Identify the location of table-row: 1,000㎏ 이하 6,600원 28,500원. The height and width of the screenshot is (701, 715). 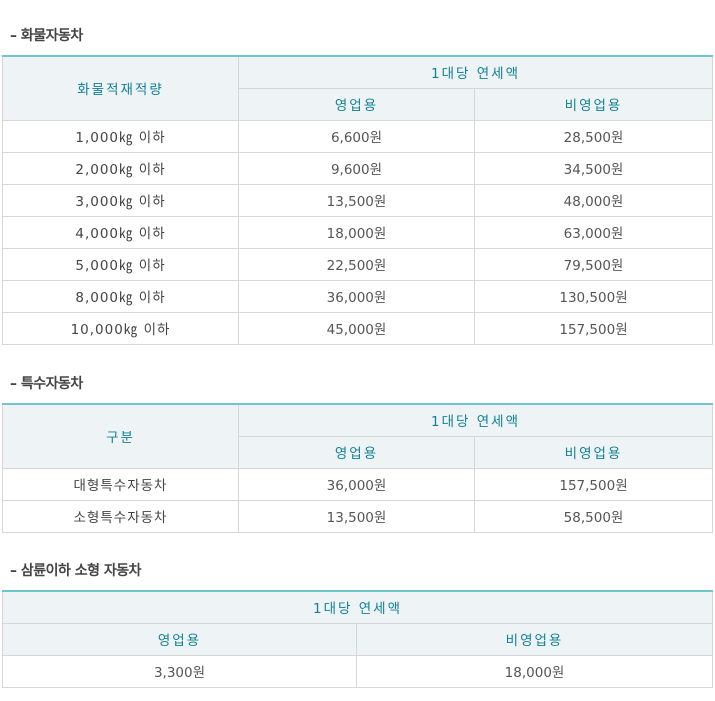
(358, 136).